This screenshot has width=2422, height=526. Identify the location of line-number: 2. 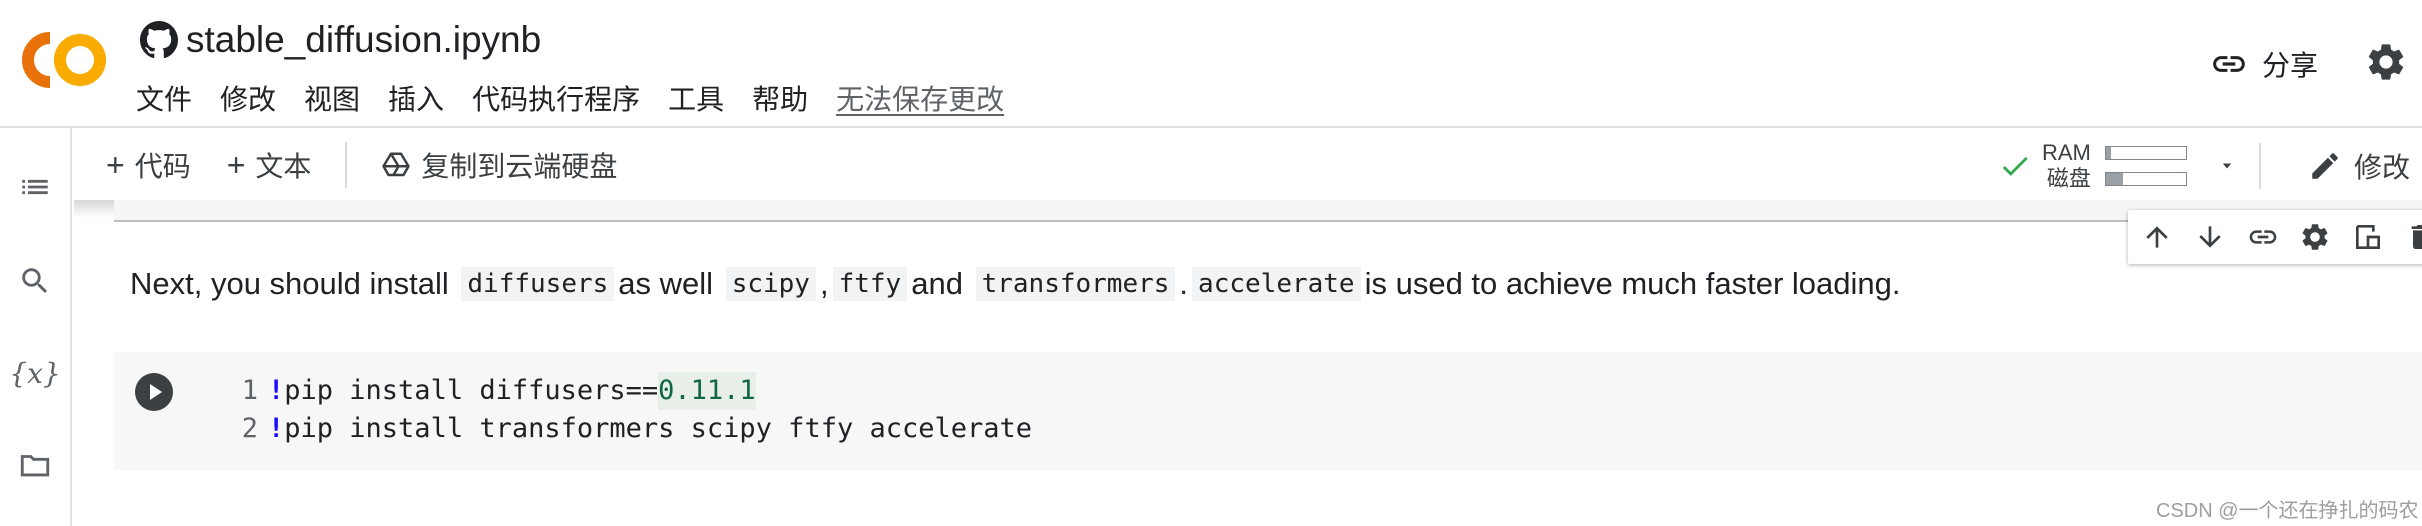
(249, 428).